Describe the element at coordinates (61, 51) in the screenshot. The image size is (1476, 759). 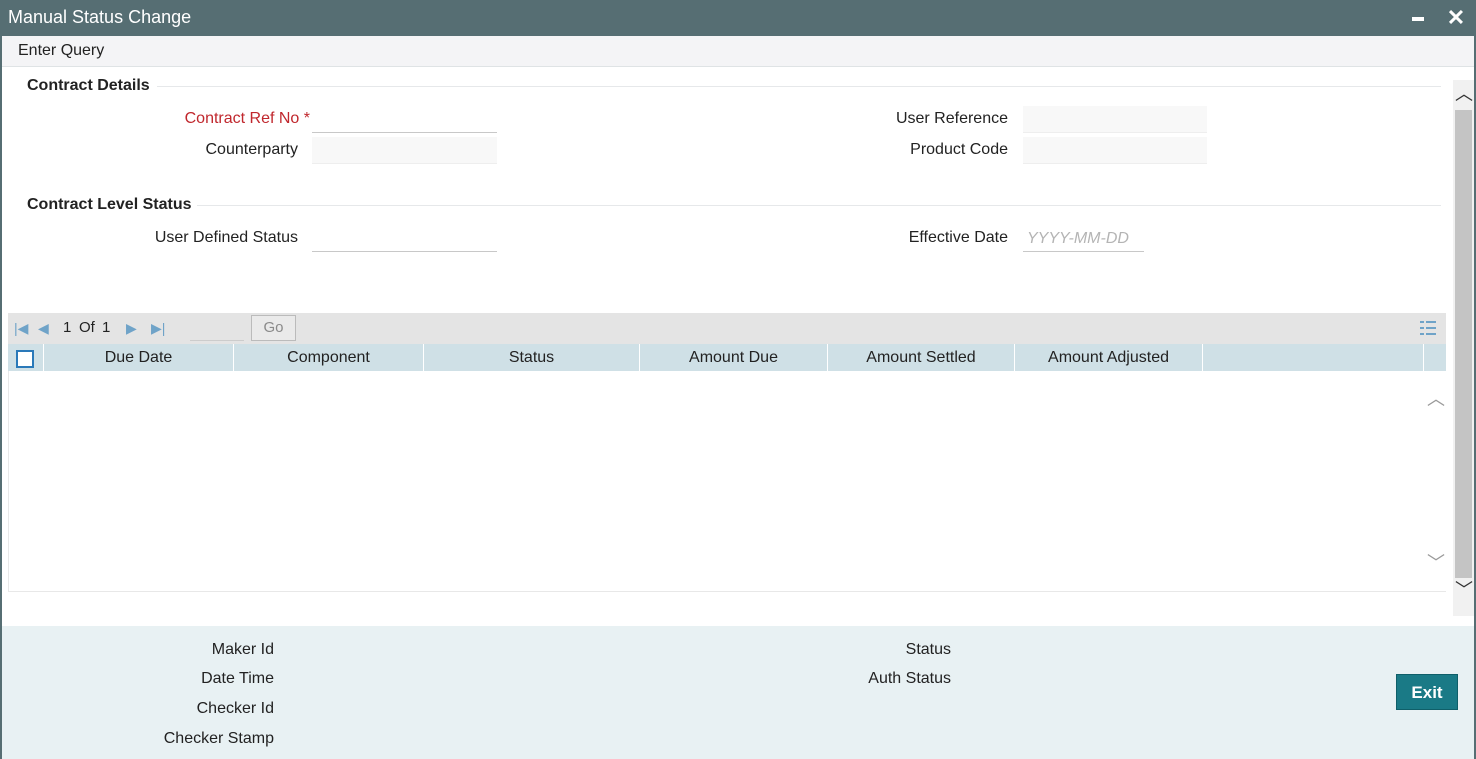
I see `enter-query-menu-item: Enter Query` at that location.